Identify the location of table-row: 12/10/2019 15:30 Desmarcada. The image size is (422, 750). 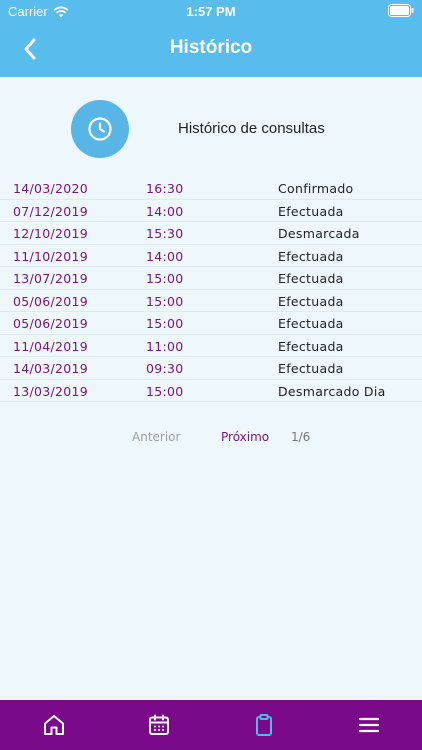
(211, 233).